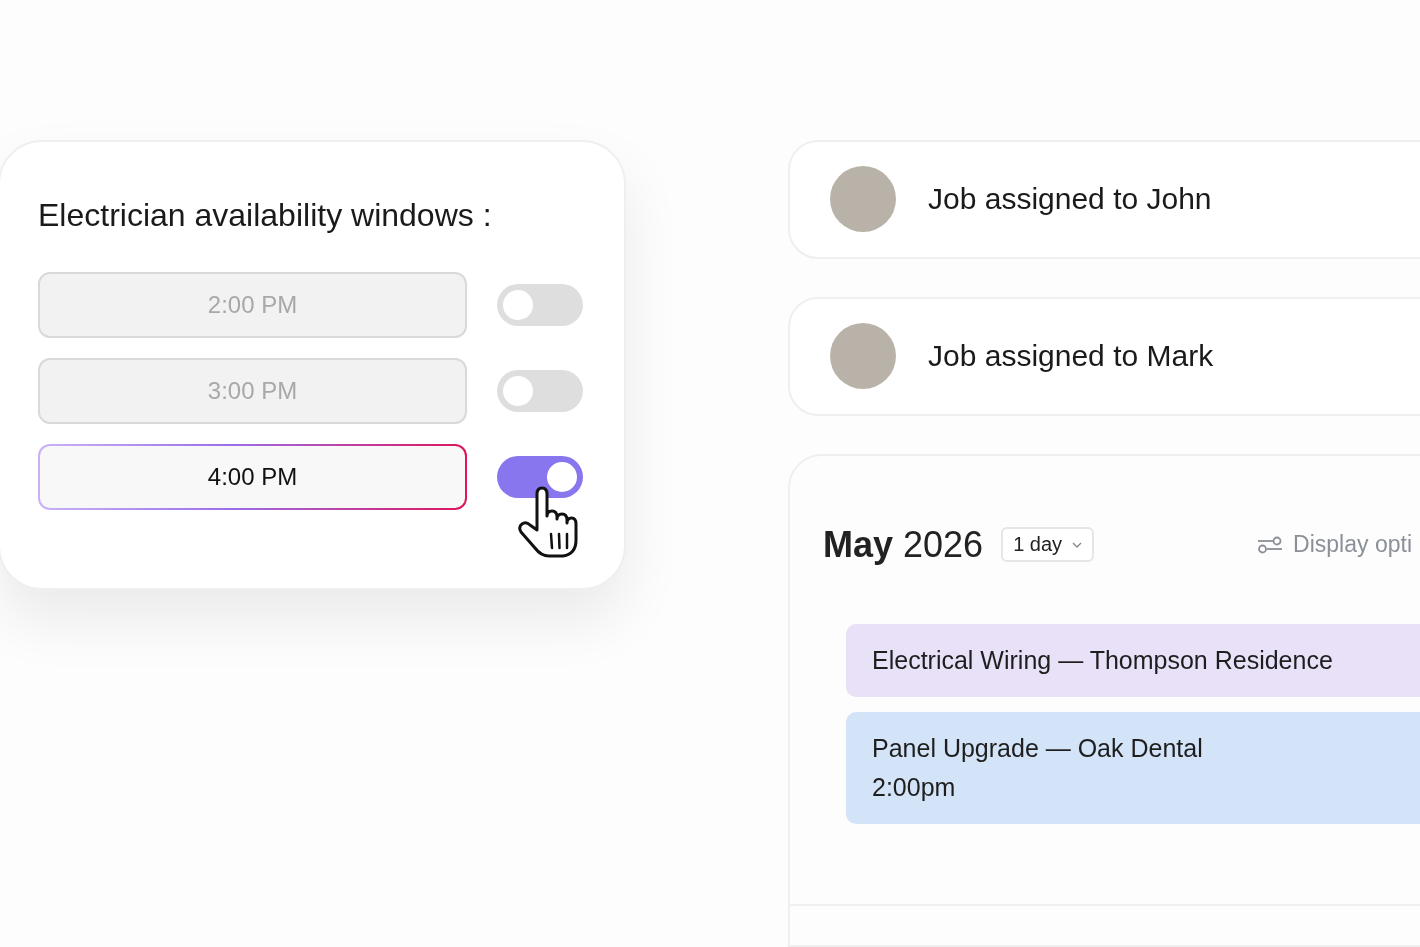  Describe the element at coordinates (1133, 767) in the screenshot. I see `calendar-event: Panel Upgrade — Oak Dental 2:00pm` at that location.